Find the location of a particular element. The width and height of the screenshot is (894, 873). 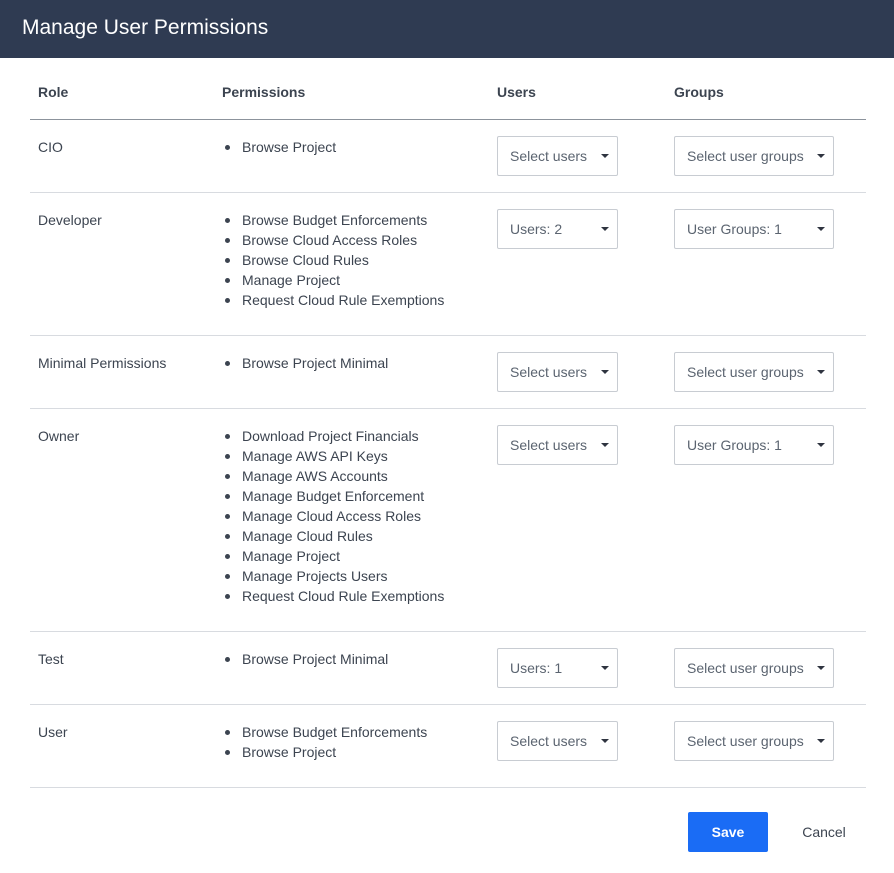

column-header-groups: Groups is located at coordinates (699, 92).